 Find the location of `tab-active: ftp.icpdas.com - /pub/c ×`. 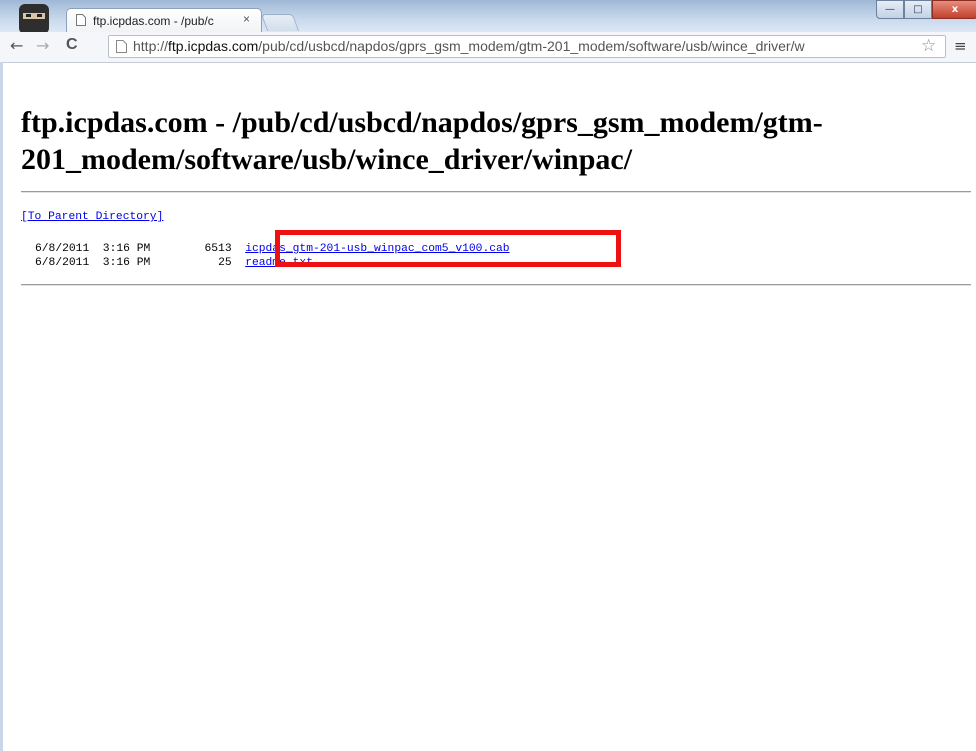

tab-active: ftp.icpdas.com - /pub/c × is located at coordinates (164, 20).